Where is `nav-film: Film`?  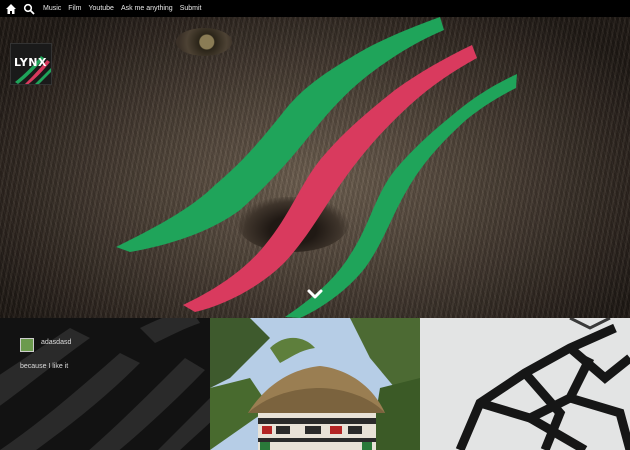 nav-film: Film is located at coordinates (74, 8).